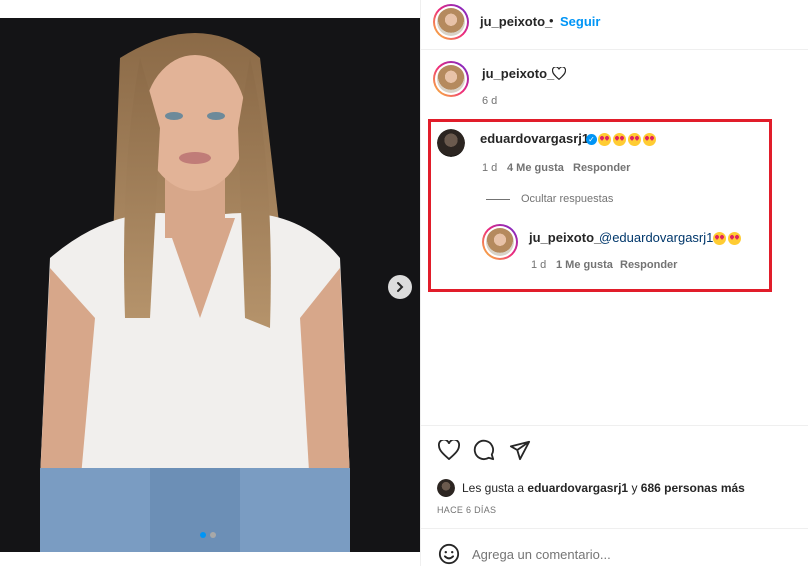 The image size is (808, 566). What do you see at coordinates (601, 168) in the screenshot?
I see `comment-reply-button: Responder` at bounding box center [601, 168].